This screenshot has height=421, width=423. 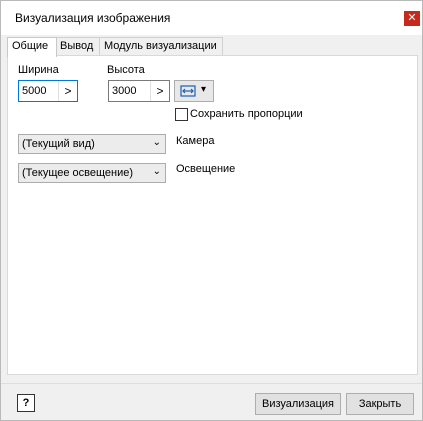 What do you see at coordinates (32, 47) in the screenshot?
I see `tab-general: Общие` at bounding box center [32, 47].